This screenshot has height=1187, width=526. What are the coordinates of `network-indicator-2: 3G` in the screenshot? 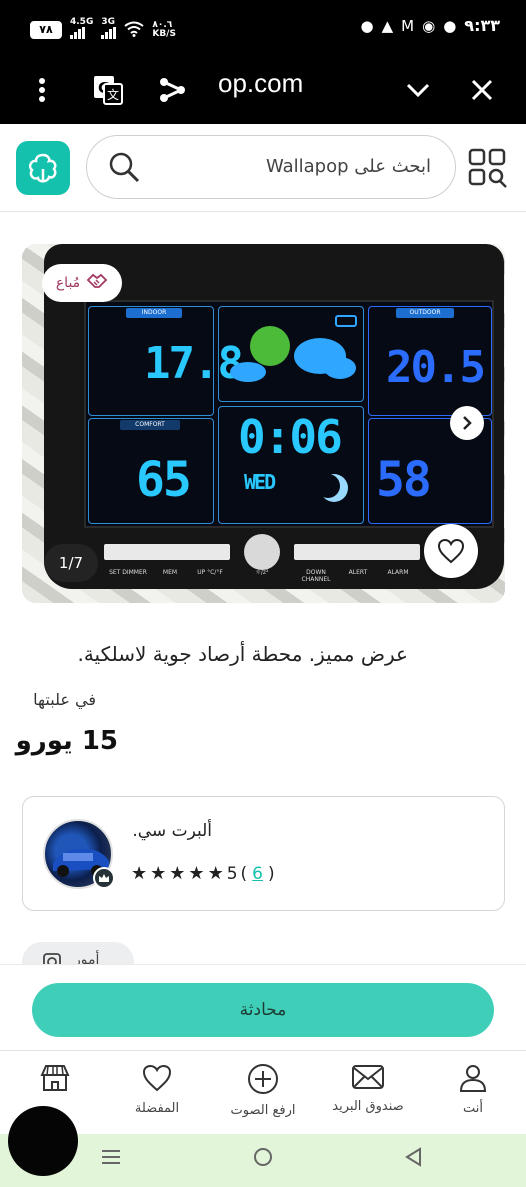 It's located at (109, 30).